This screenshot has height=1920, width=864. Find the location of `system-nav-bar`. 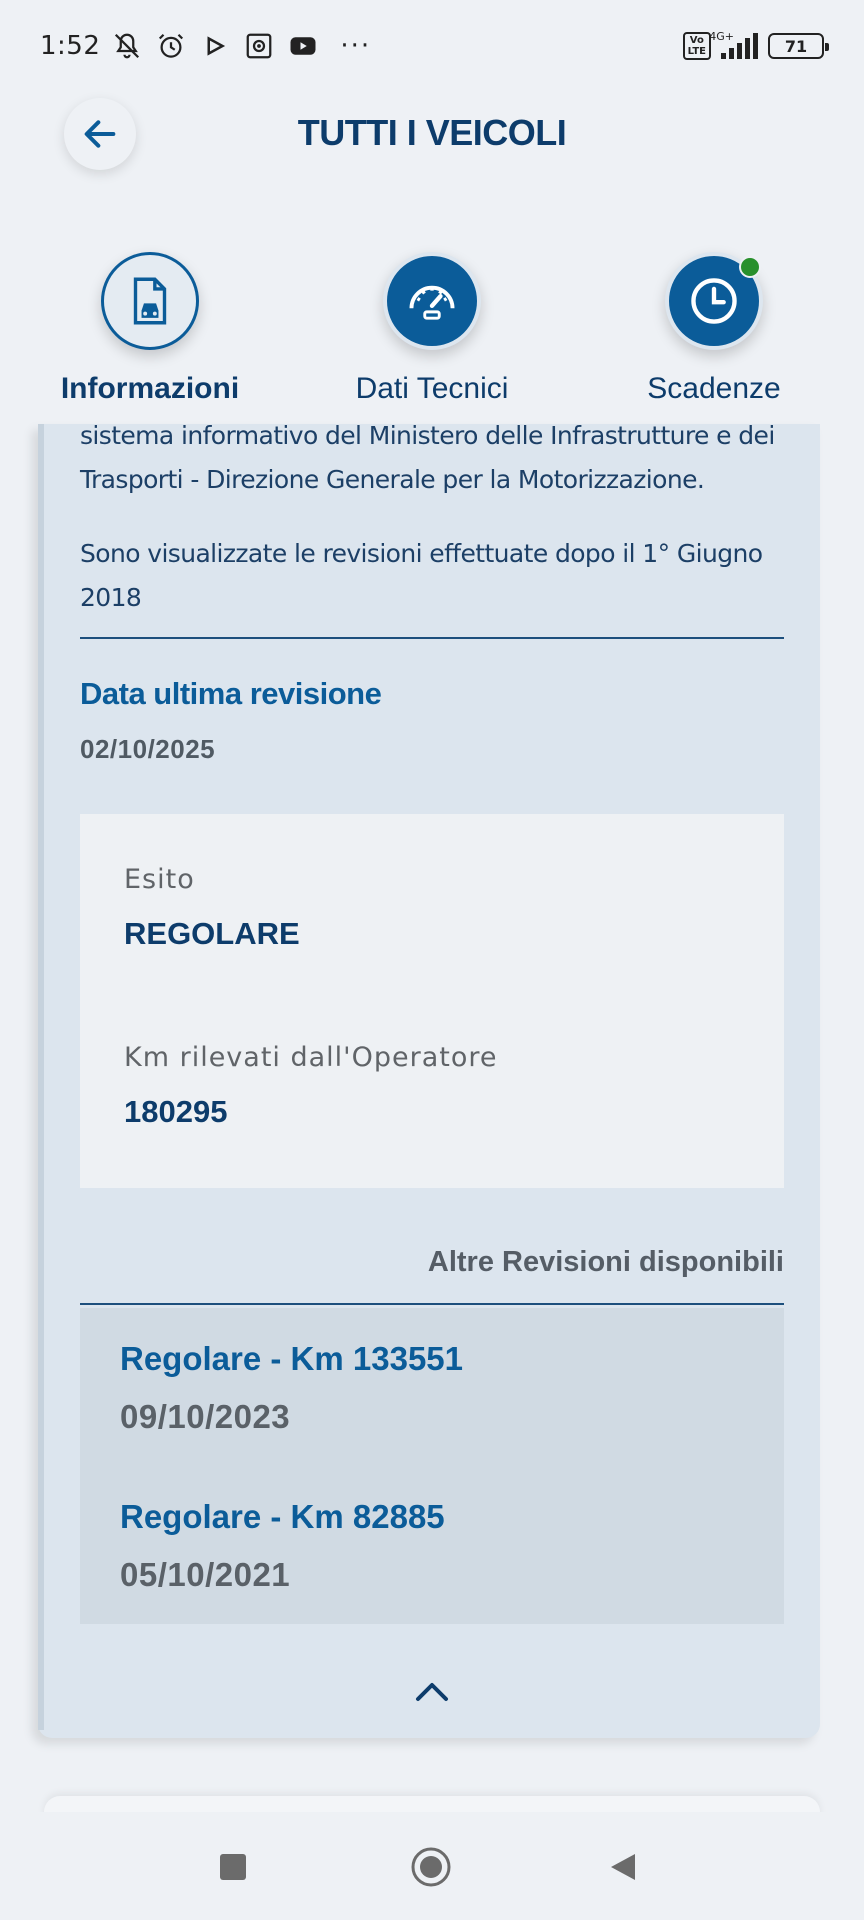

system-nav-bar is located at coordinates (432, 1866).